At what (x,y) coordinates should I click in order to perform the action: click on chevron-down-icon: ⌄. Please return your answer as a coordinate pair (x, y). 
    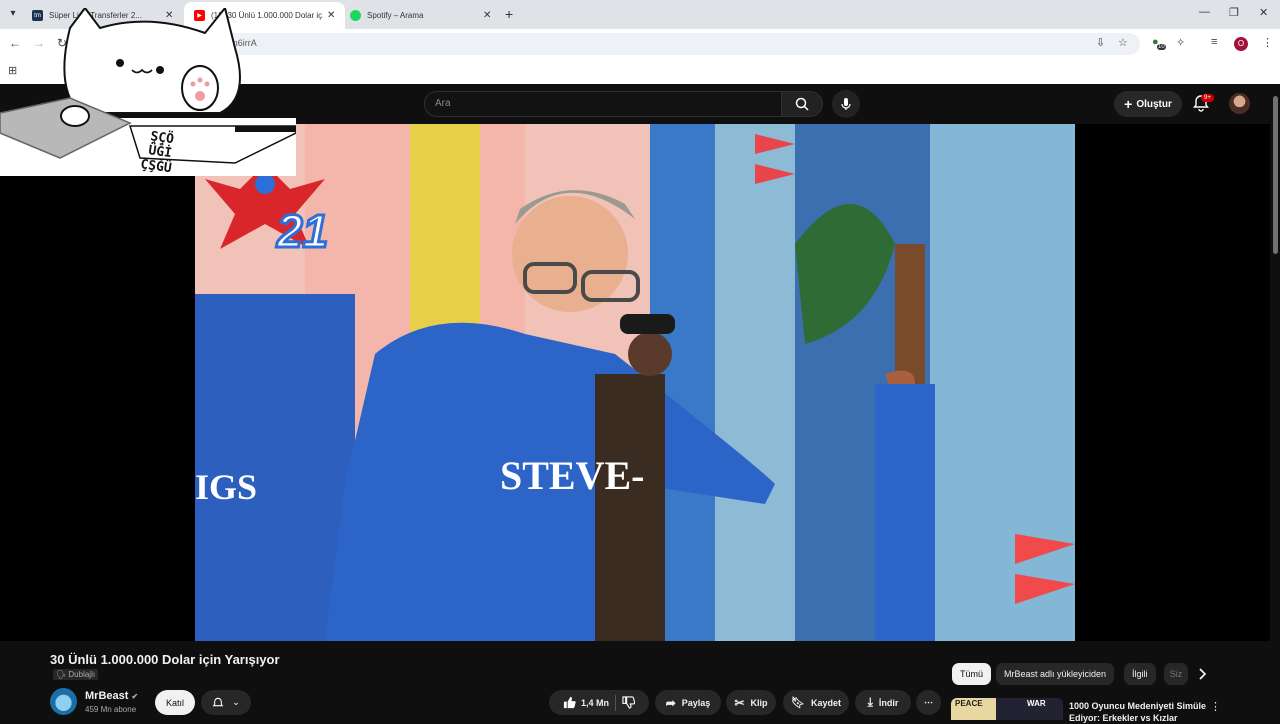
    Looking at the image, I should click on (236, 702).